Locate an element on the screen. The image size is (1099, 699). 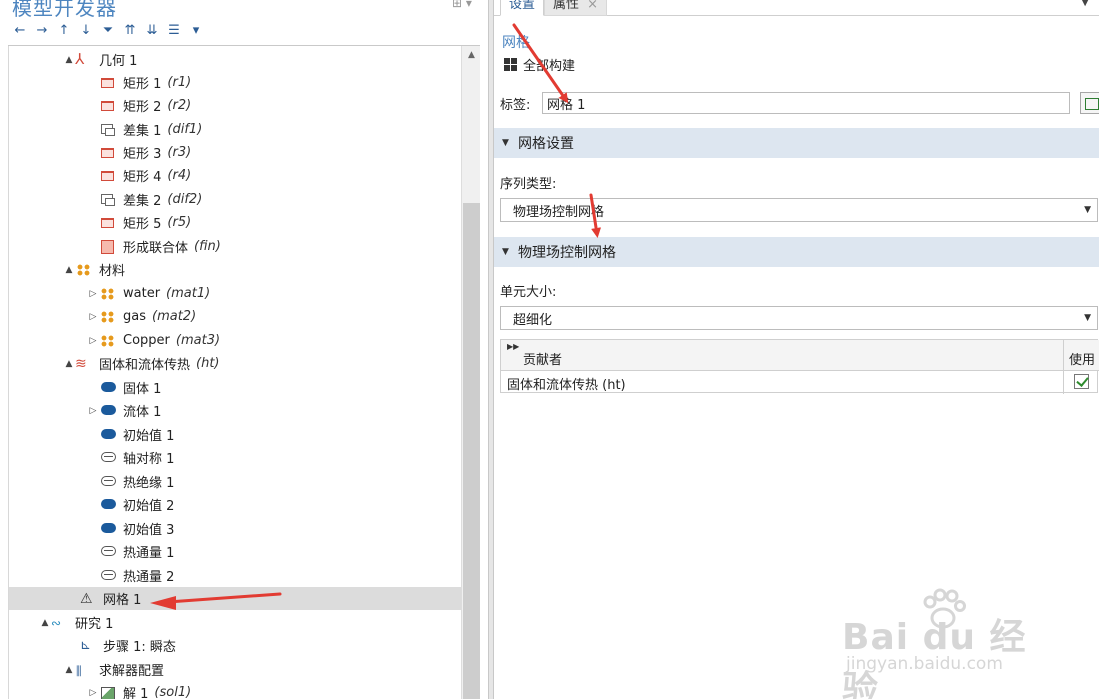
watermark-url: jingyan.baidu.com is located at coordinates (924, 664).